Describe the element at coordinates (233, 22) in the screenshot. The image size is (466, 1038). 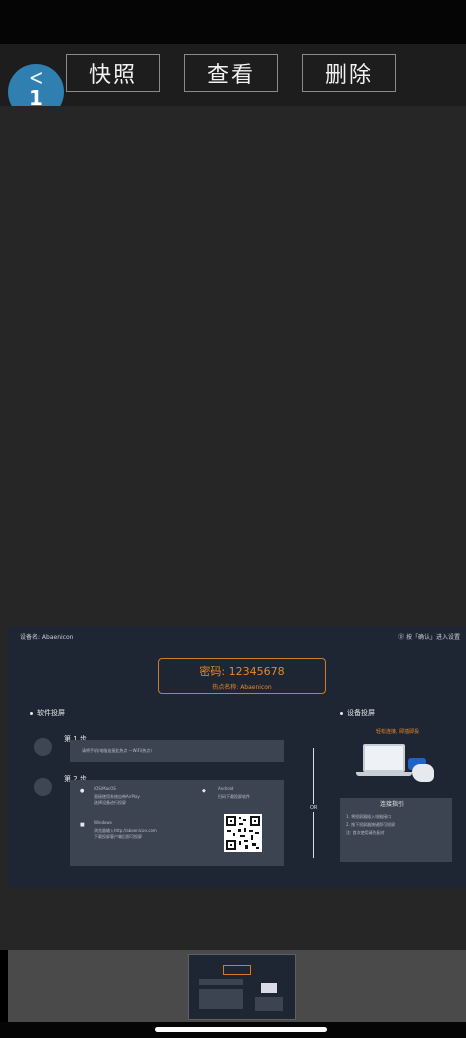
I see `status-bar` at that location.